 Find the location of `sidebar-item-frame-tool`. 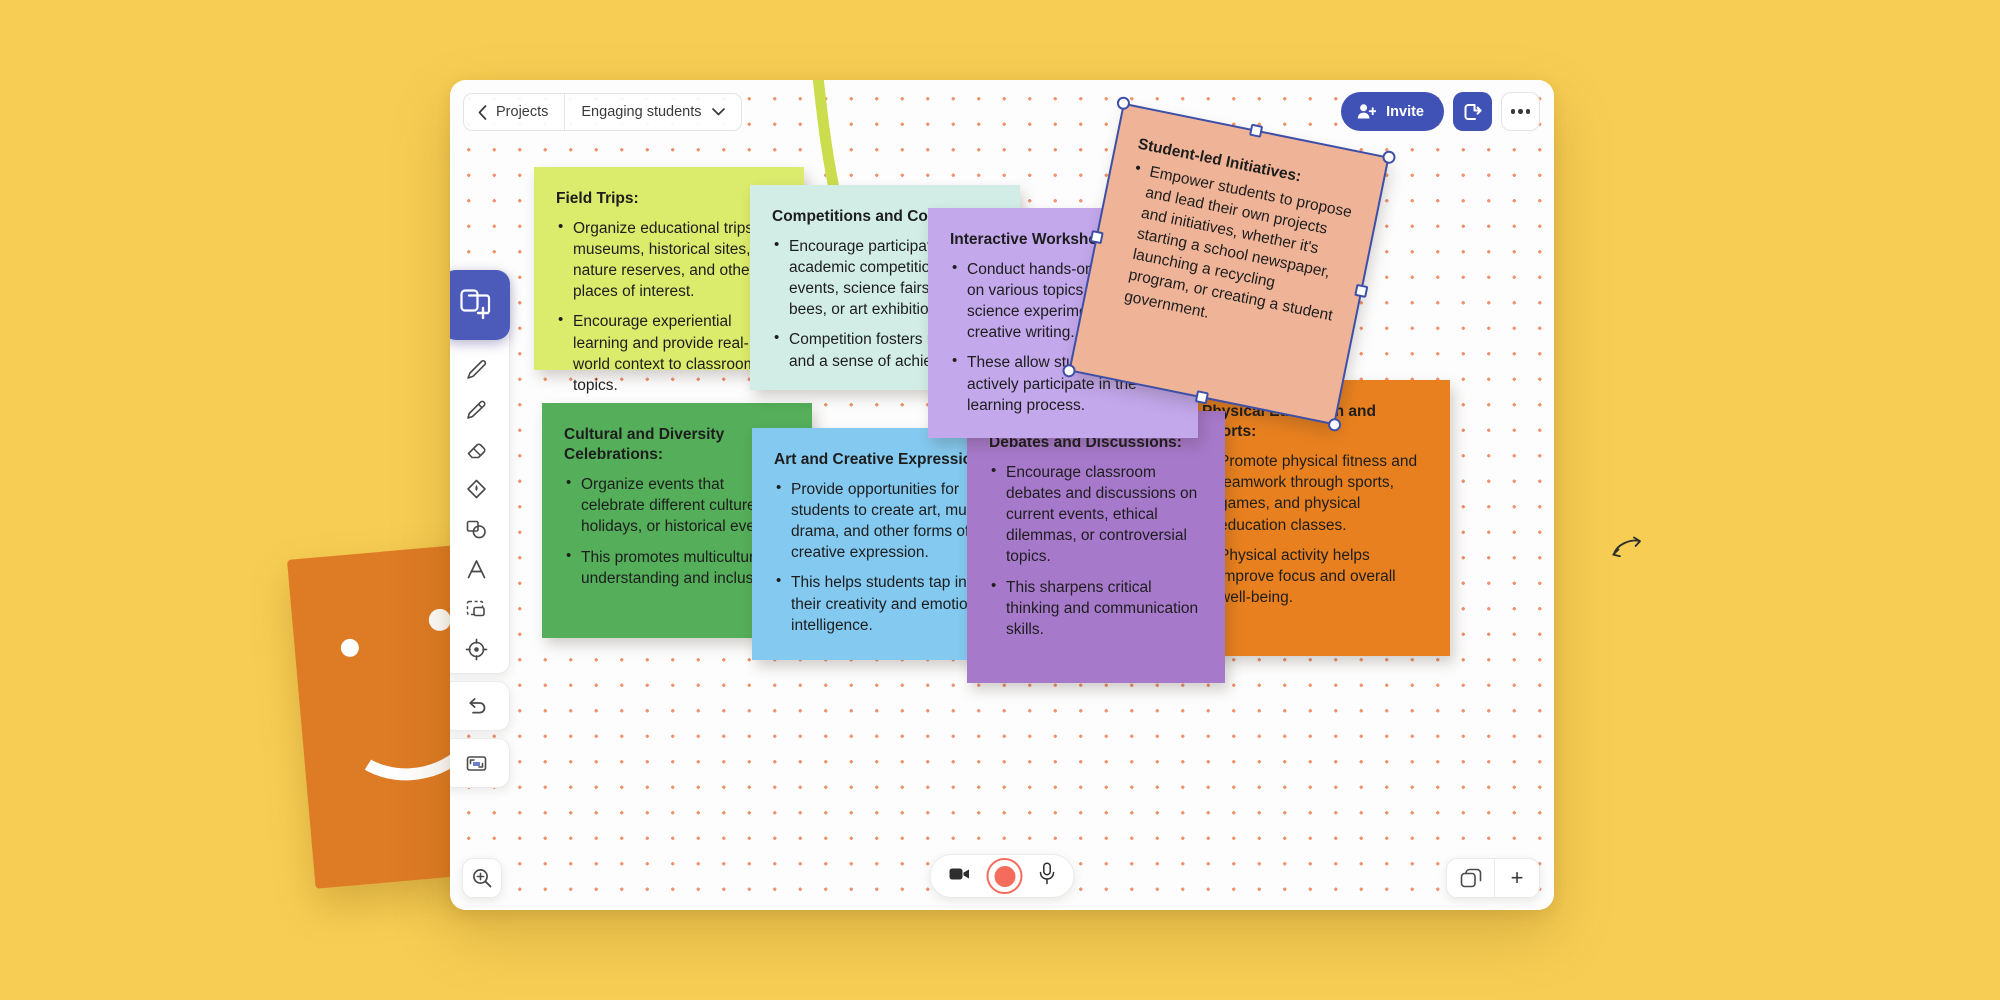

sidebar-item-frame-tool is located at coordinates (477, 609).